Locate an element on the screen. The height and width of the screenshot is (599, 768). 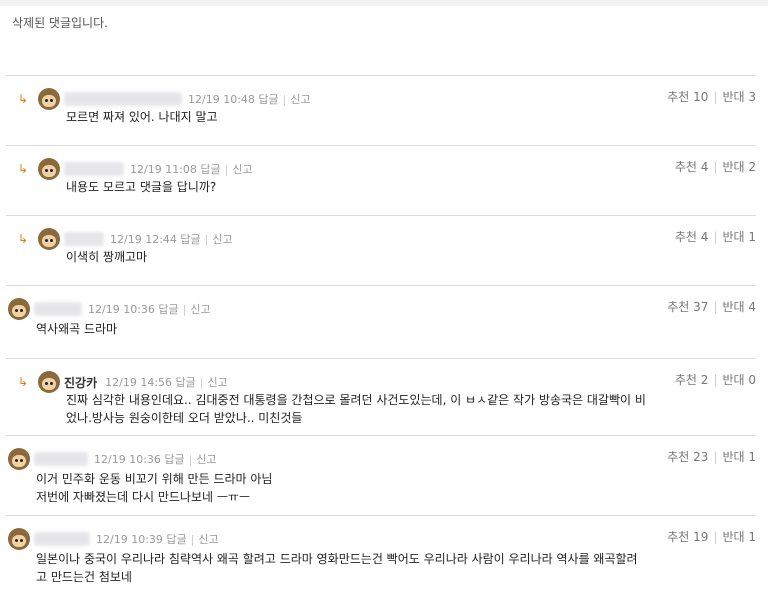
vote-area: 추천 4 | 반대 1 is located at coordinates (715, 237).